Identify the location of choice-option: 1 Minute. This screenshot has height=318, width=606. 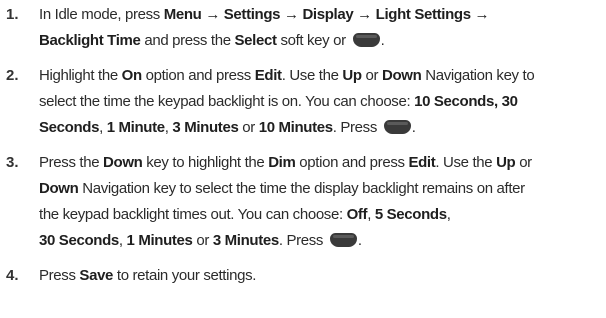
(135, 127).